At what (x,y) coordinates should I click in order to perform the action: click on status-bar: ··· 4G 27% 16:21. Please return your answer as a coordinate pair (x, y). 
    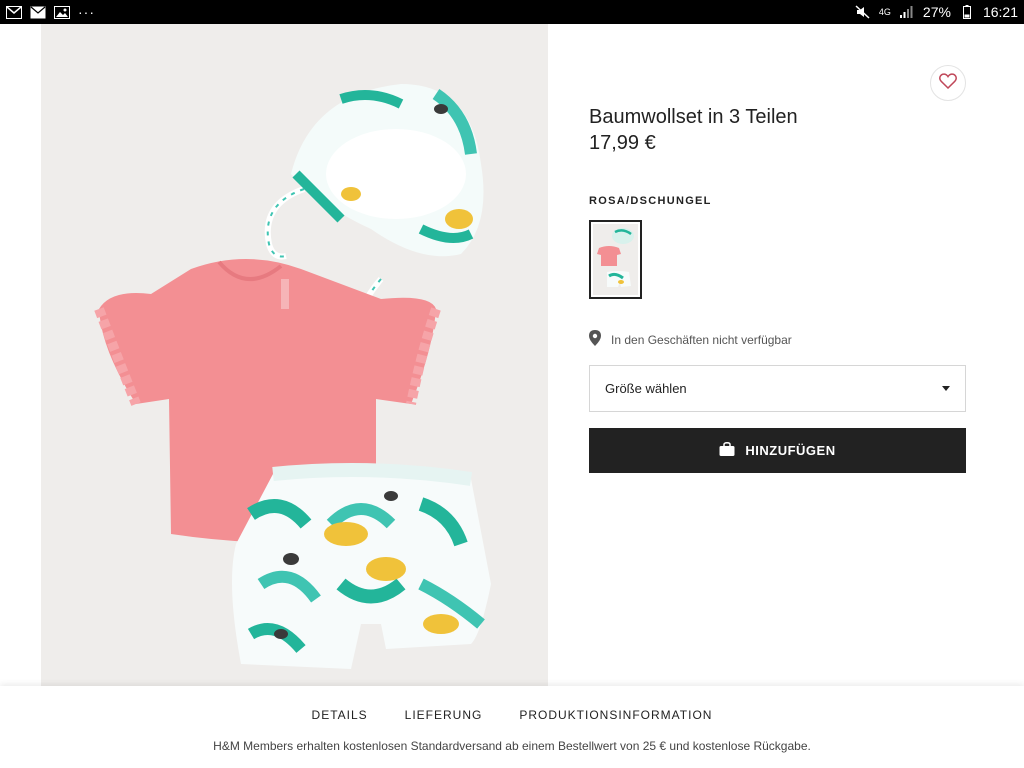
    Looking at the image, I should click on (512, 12).